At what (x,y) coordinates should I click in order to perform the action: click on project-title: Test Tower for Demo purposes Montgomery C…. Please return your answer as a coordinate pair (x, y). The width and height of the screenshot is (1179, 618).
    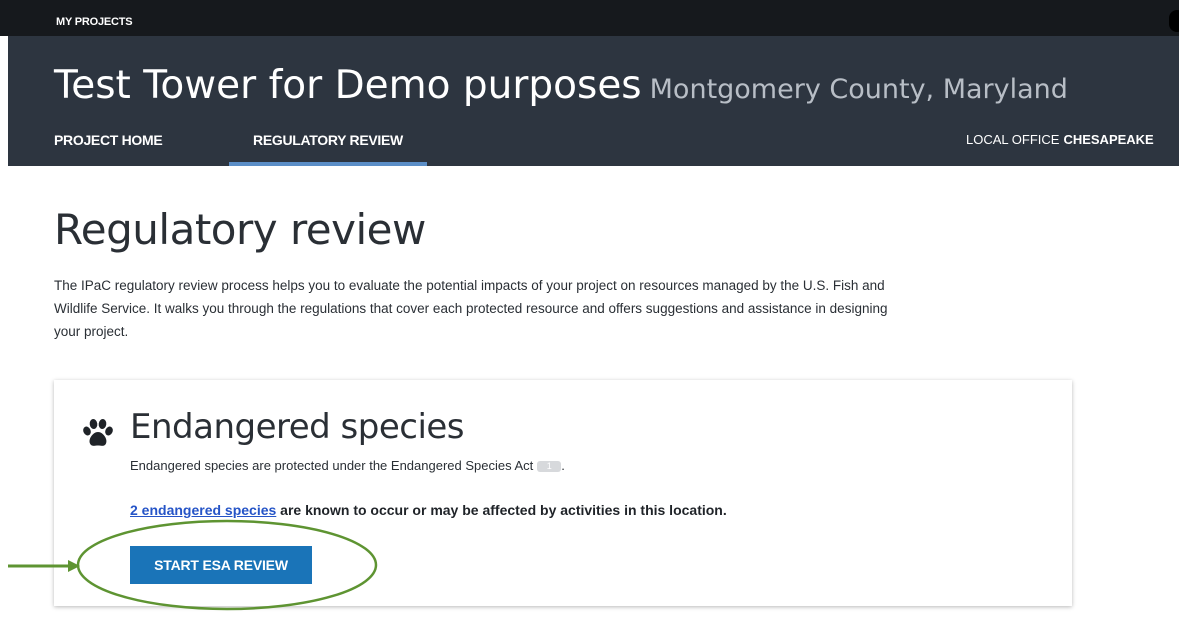
    Looking at the image, I should click on (561, 88).